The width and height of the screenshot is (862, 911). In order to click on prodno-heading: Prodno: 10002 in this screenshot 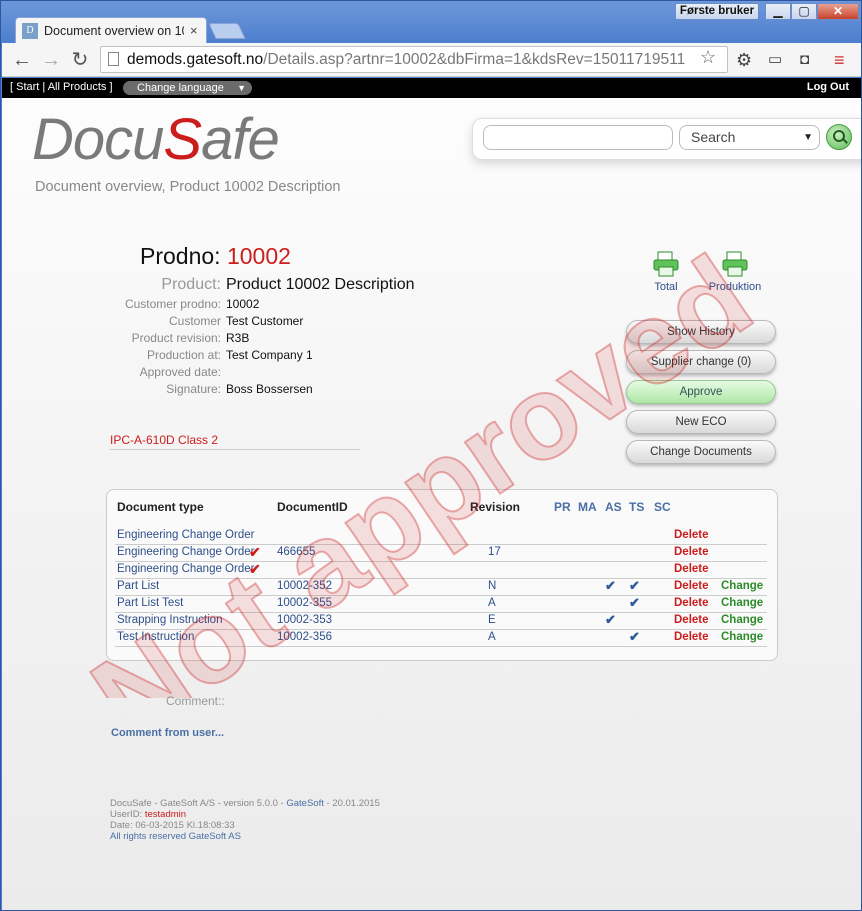, I will do `click(215, 256)`.